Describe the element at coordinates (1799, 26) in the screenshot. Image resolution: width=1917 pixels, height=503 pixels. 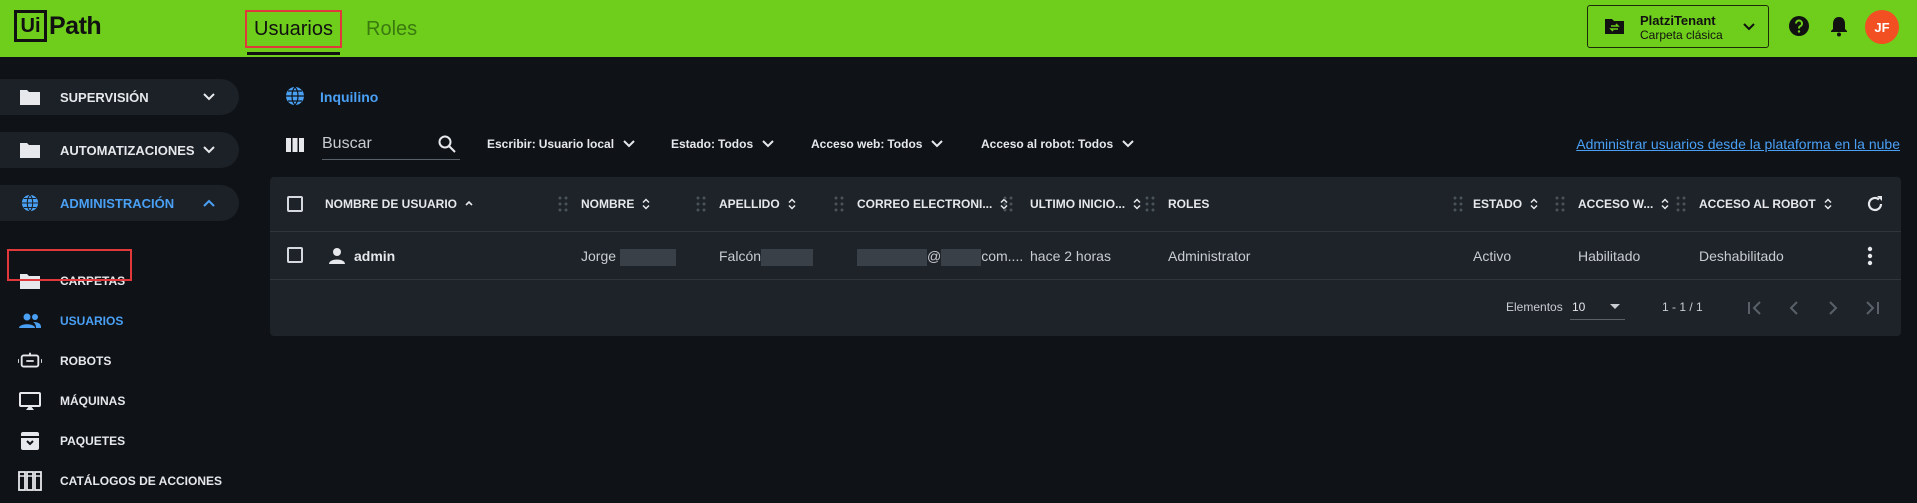
I see `help-circle-icon` at that location.